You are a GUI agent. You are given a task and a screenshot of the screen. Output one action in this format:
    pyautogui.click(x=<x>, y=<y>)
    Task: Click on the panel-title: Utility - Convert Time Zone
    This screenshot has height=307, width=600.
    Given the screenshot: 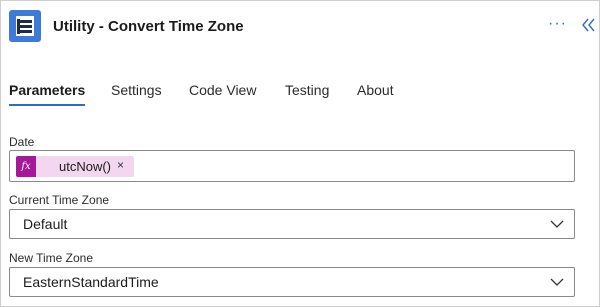 What is the action you would take?
    pyautogui.click(x=148, y=26)
    